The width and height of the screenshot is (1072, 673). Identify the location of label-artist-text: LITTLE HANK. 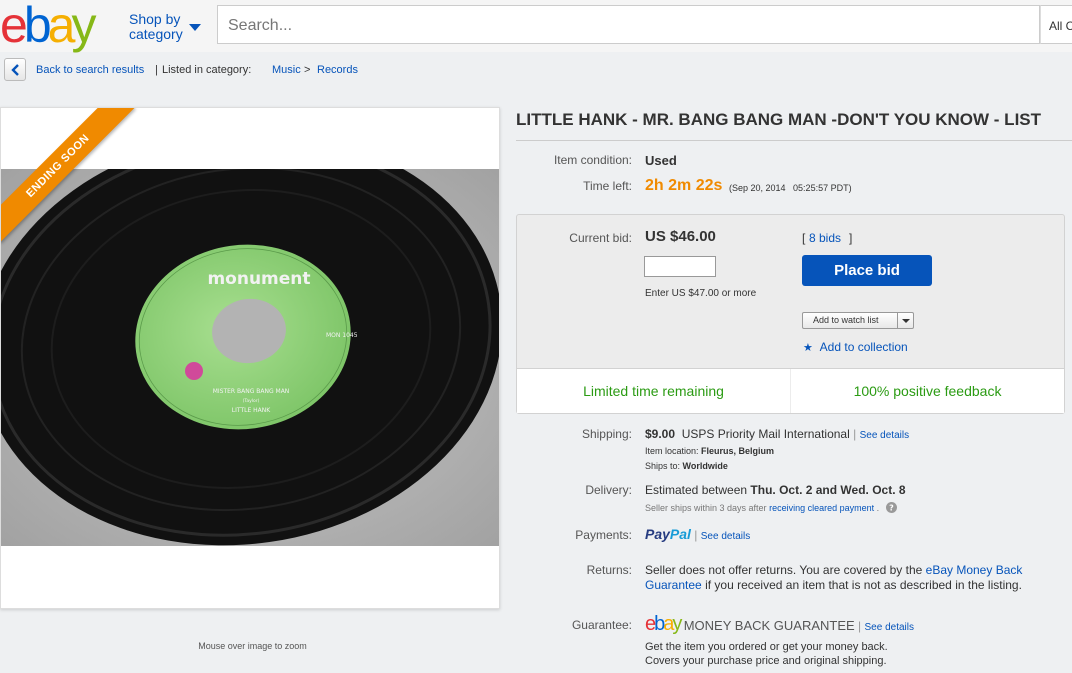
(251, 410).